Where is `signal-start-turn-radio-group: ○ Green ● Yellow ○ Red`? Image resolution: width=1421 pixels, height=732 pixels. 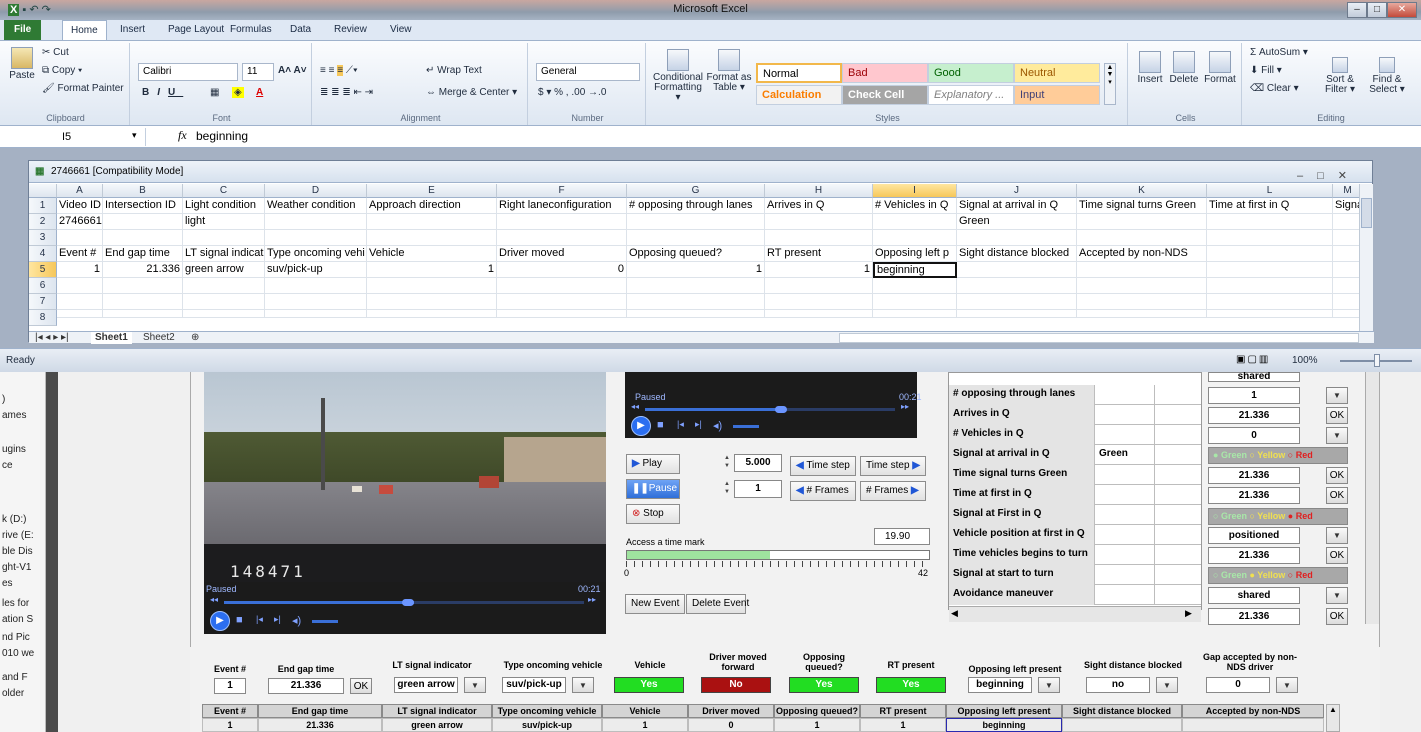 signal-start-turn-radio-group: ○ Green ● Yellow ○ Red is located at coordinates (1278, 575).